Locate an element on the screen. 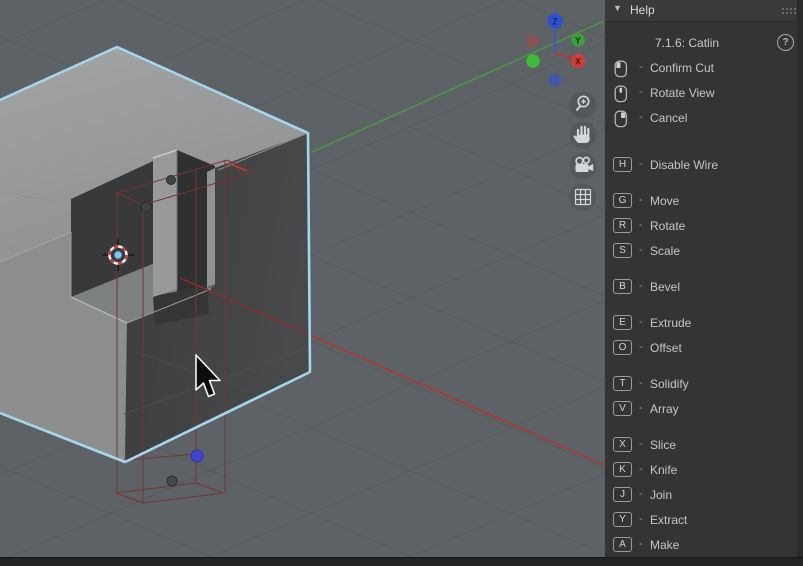  help-row-cancel: - Cancel is located at coordinates (704, 119).